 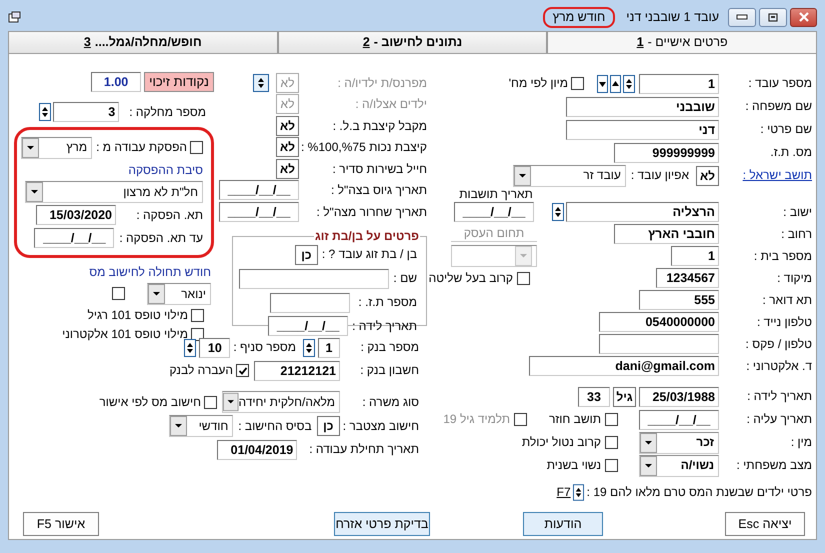 I want to click on input-field: 10, so click(x=214, y=348).